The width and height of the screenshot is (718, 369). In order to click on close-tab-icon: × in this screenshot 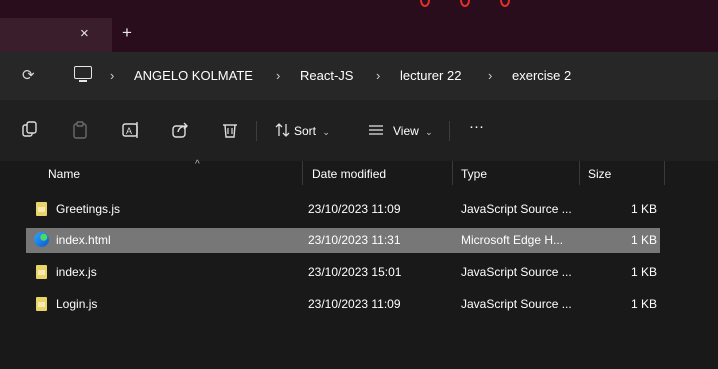, I will do `click(84, 34)`.